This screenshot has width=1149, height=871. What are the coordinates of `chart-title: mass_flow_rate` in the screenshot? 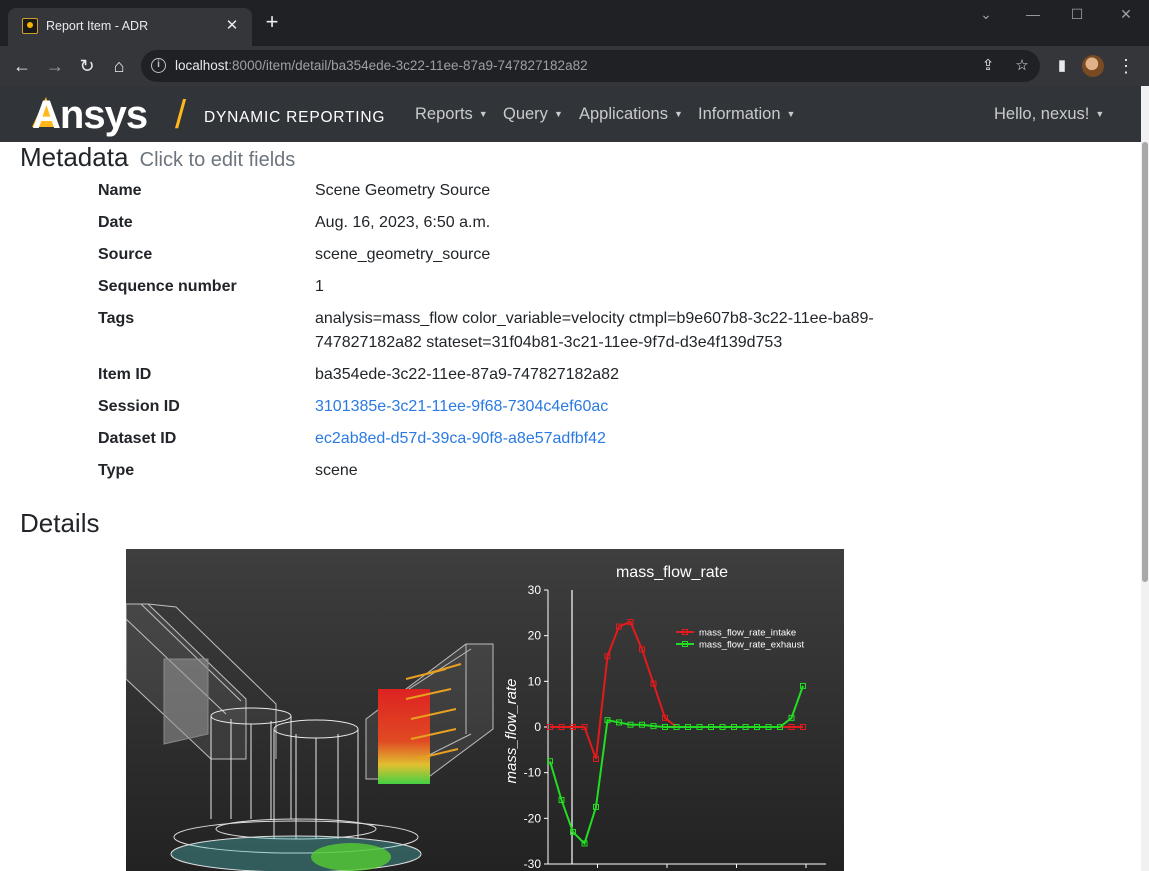 It's located at (672, 572).